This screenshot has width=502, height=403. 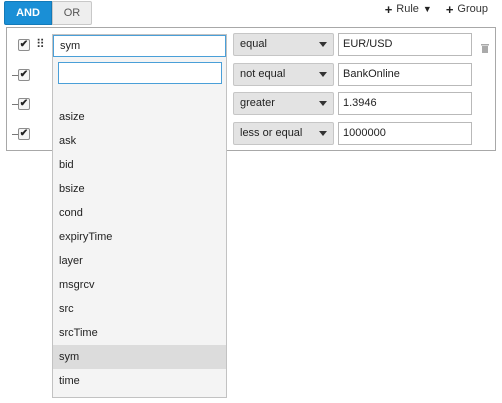 What do you see at coordinates (253, 44) in the screenshot?
I see `operator-label: equal` at bounding box center [253, 44].